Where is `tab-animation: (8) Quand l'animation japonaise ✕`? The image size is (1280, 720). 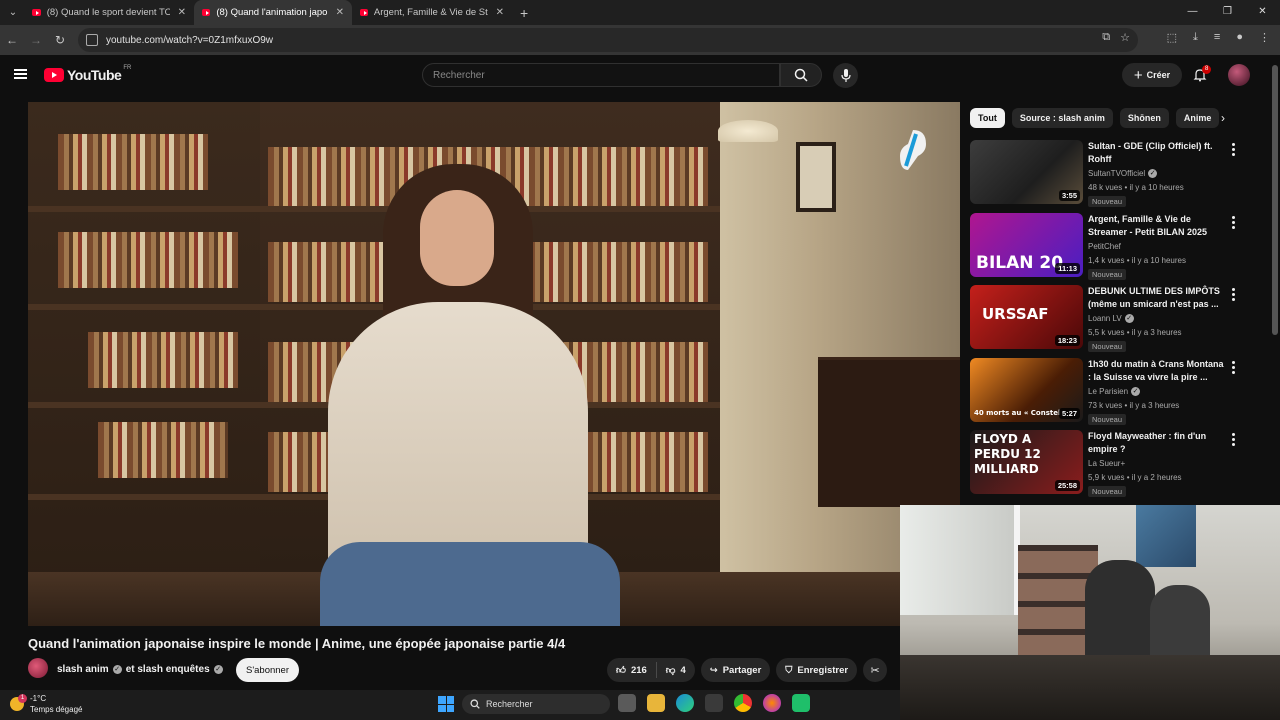
tab-animation: (8) Quand l'animation japonaise ✕ is located at coordinates (273, 12).